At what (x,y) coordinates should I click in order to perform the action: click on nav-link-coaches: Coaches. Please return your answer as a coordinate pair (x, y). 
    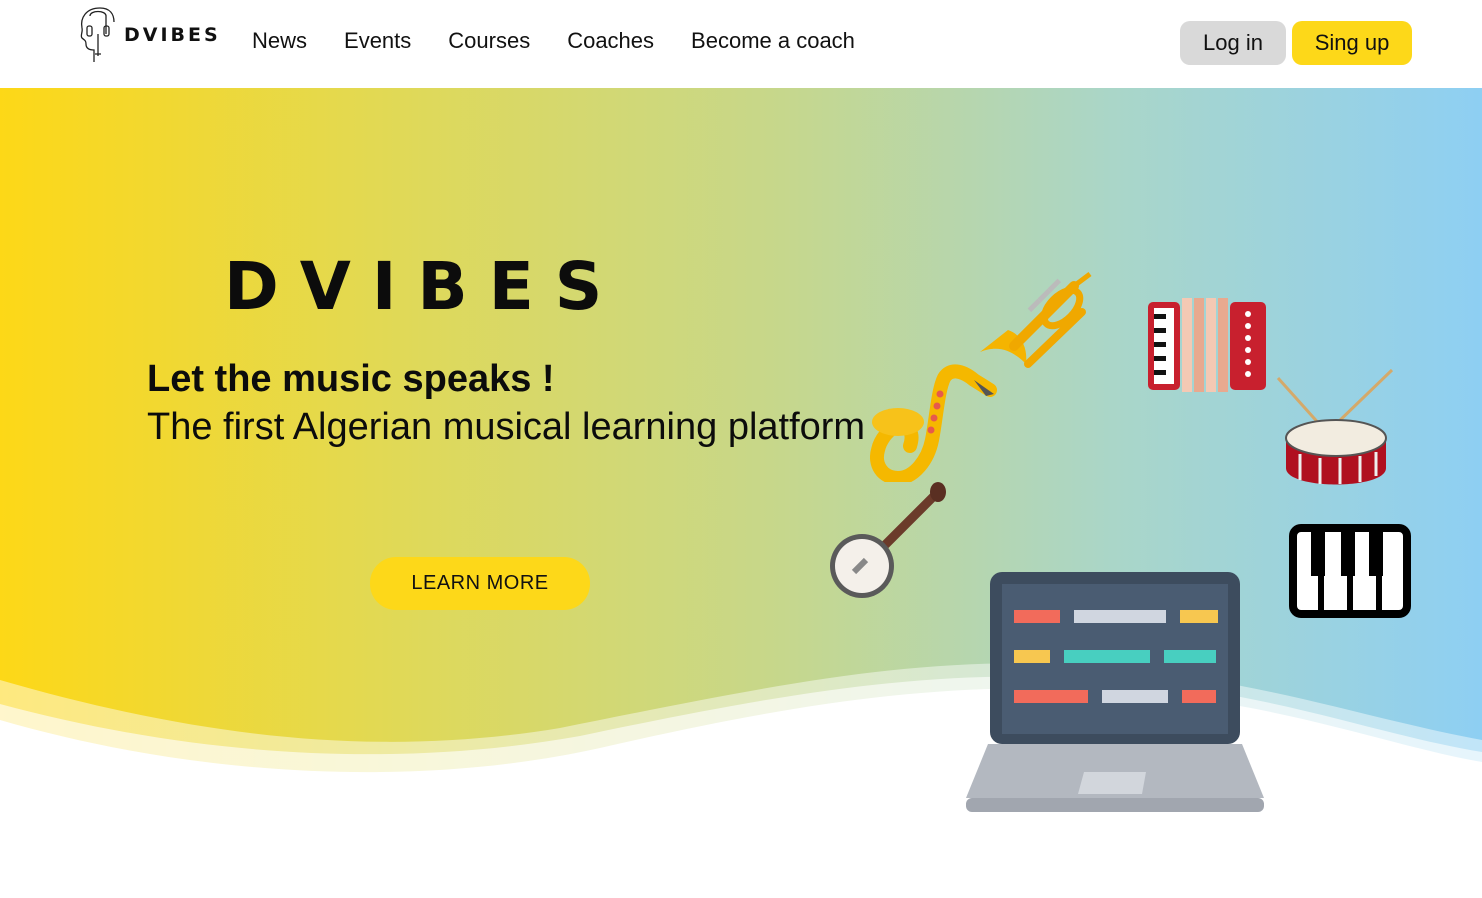
    Looking at the image, I should click on (610, 41).